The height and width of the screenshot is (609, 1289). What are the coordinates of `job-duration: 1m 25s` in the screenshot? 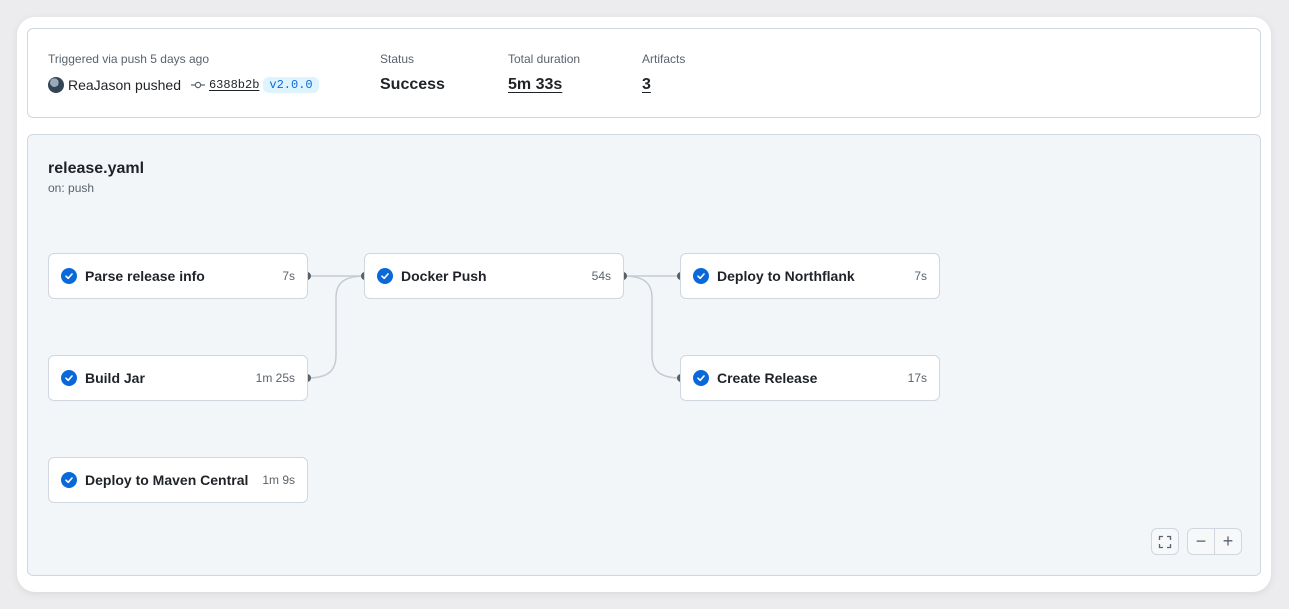 It's located at (275, 378).